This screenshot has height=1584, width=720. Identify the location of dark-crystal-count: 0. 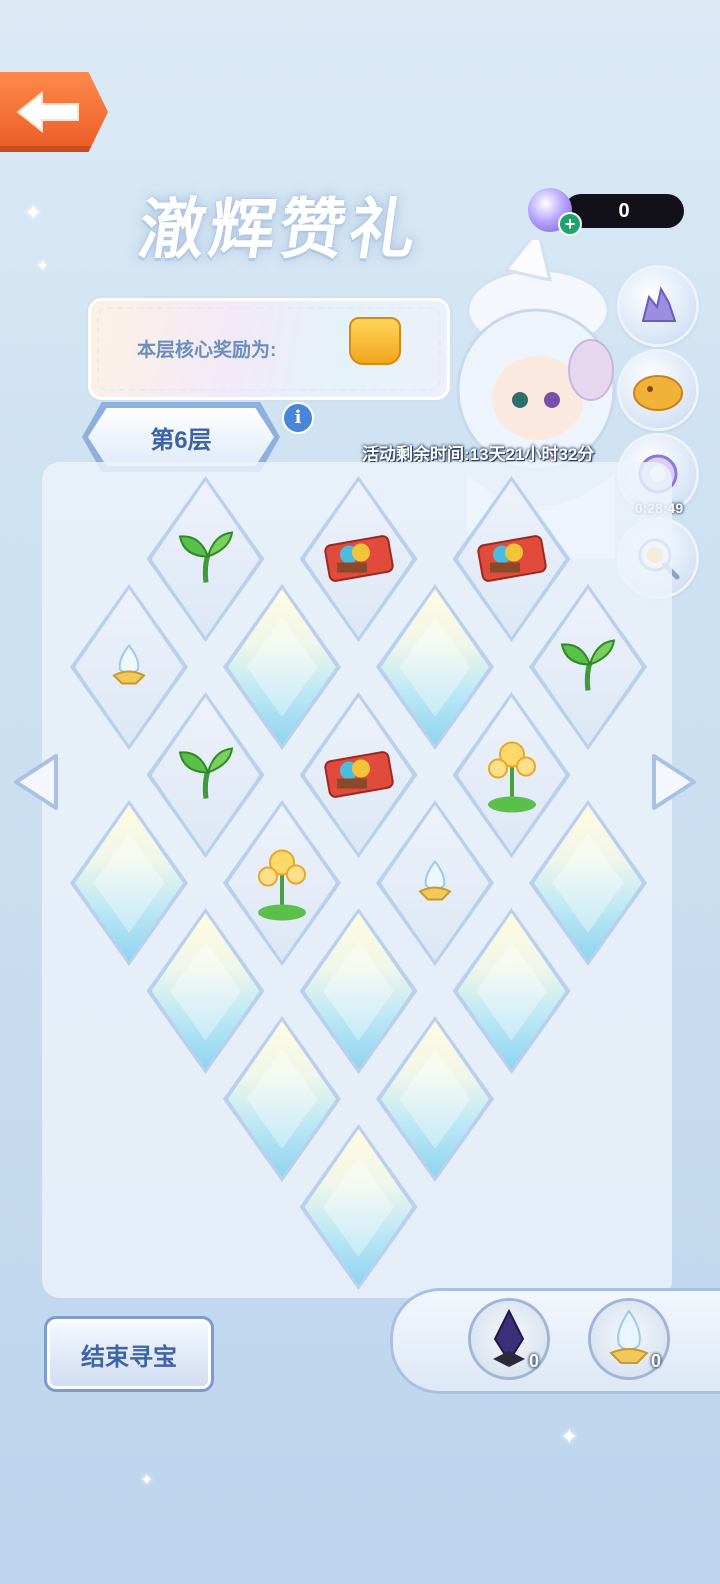
(534, 1361).